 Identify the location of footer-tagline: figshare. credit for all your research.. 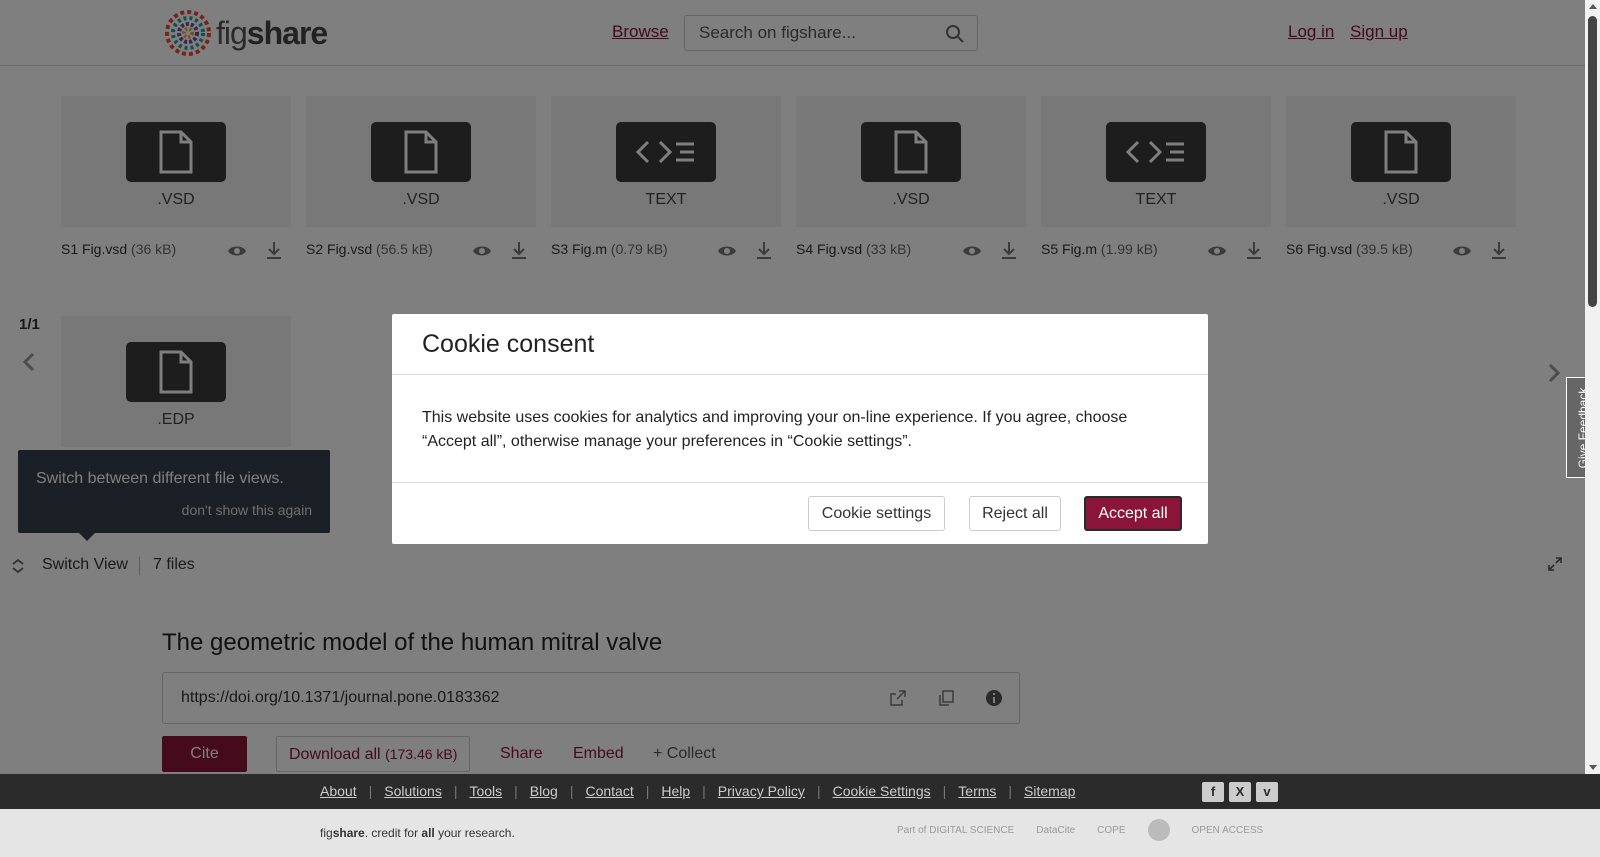
(417, 833).